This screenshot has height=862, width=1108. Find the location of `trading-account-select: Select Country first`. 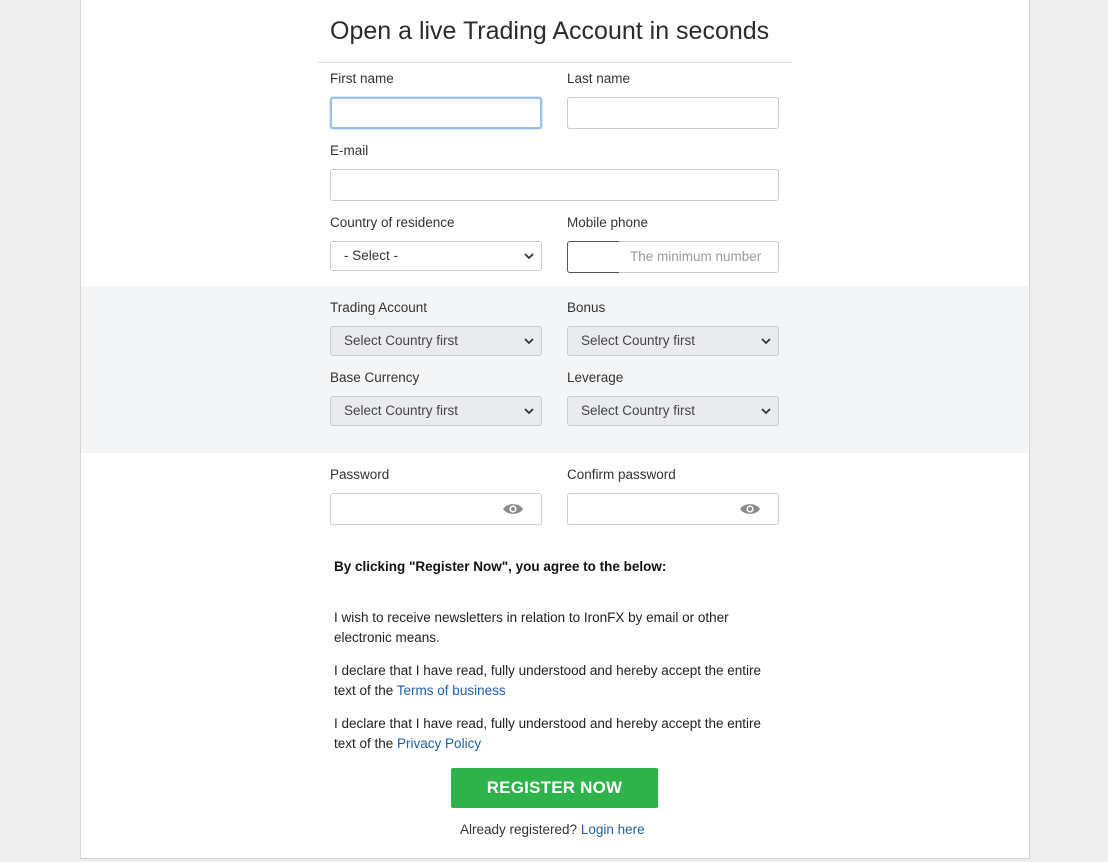

trading-account-select: Select Country first is located at coordinates (436, 341).